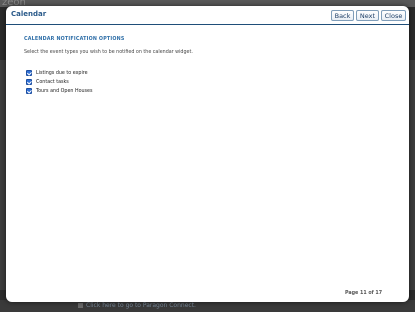 This screenshot has height=312, width=415. I want to click on back-button: Back, so click(342, 15).